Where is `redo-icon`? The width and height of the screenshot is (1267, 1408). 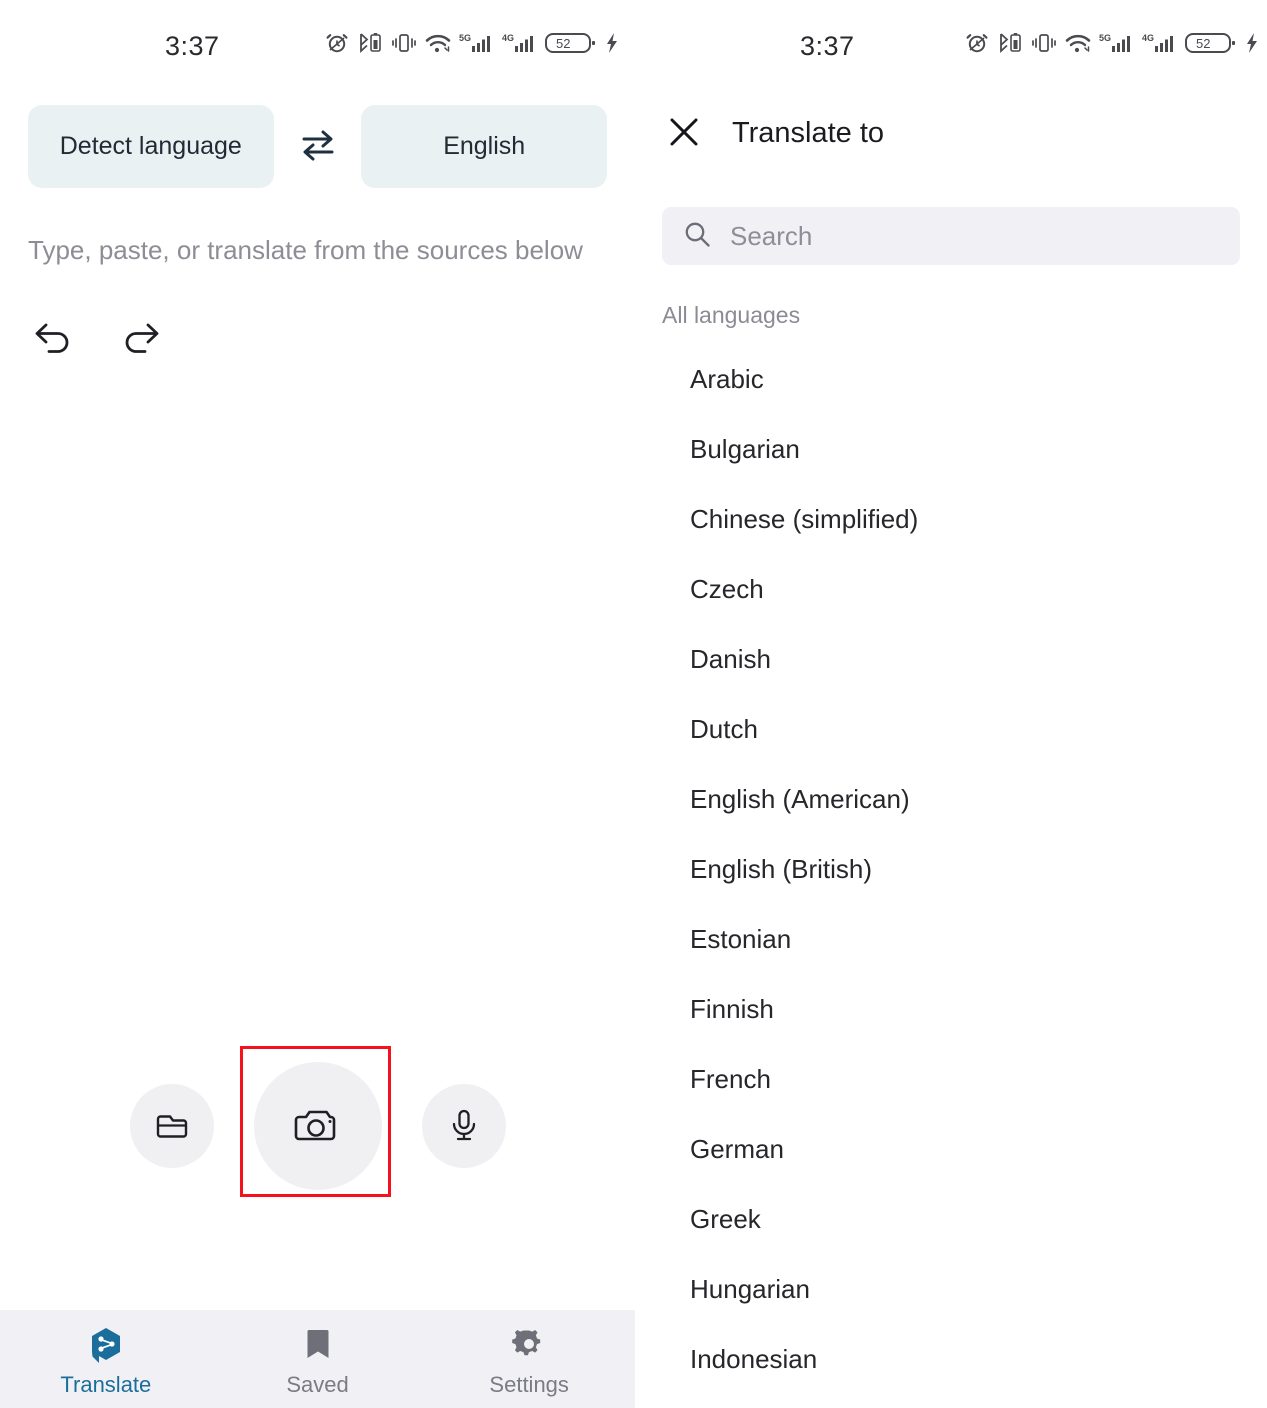 redo-icon is located at coordinates (141, 339).